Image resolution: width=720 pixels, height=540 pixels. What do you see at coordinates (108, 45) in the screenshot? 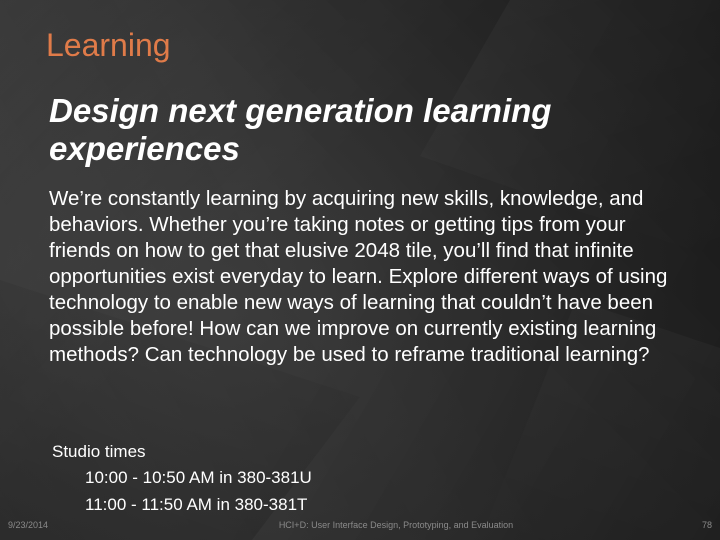
I see `section-title: Learning` at bounding box center [108, 45].